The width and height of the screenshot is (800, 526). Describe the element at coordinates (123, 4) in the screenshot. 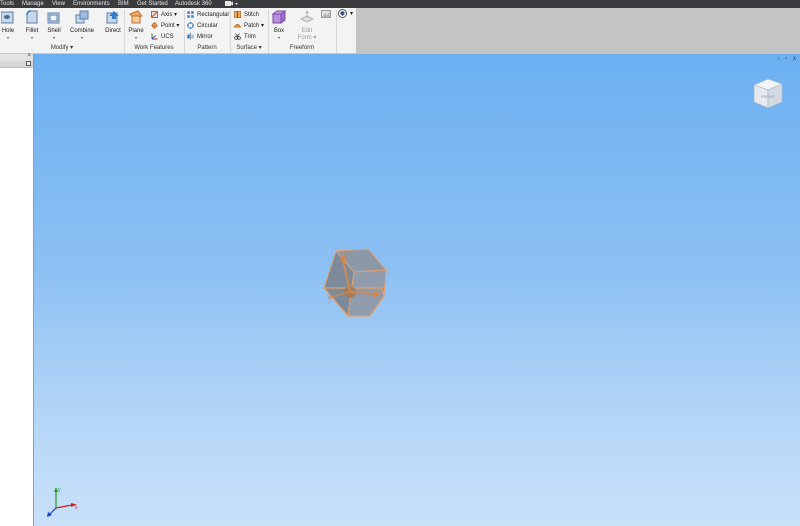

I see `menu-bim: BIM` at that location.